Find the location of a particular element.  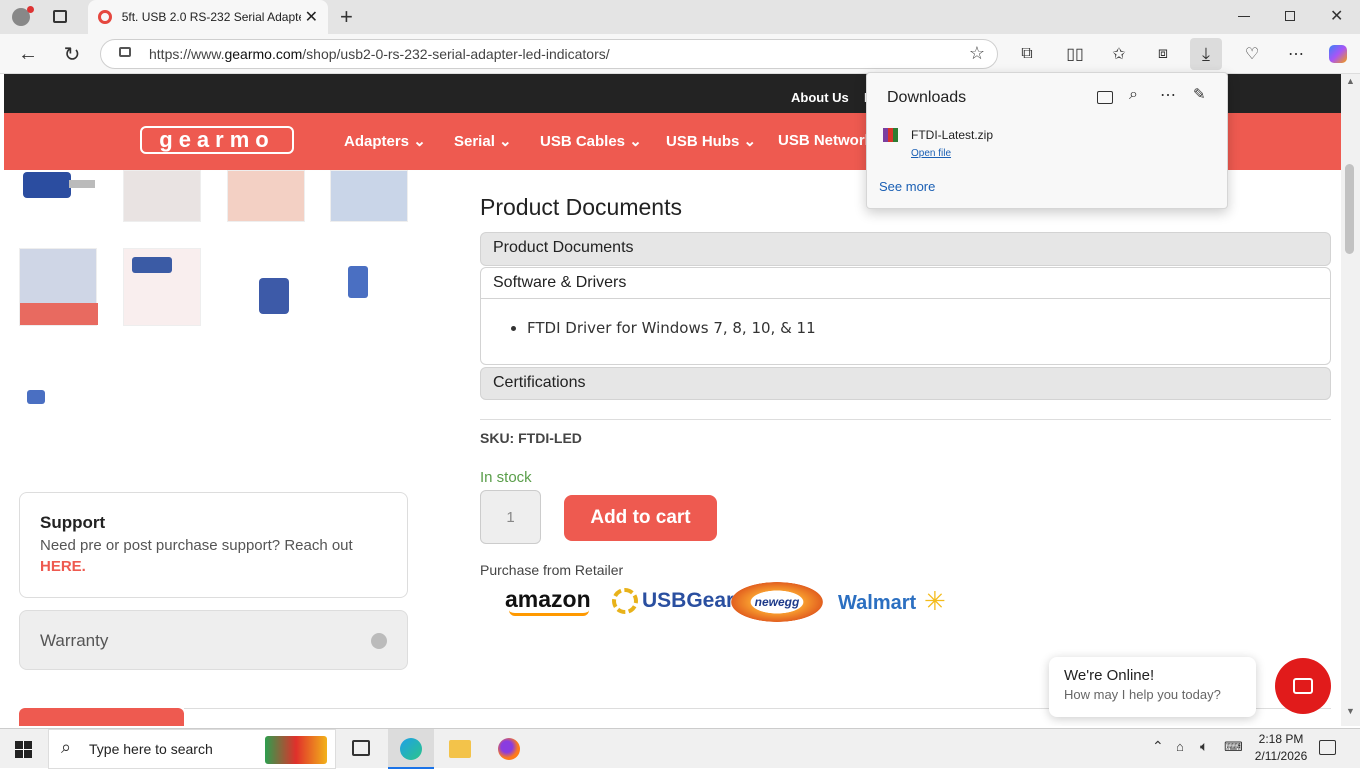

zip-file-icon is located at coordinates (890, 135).